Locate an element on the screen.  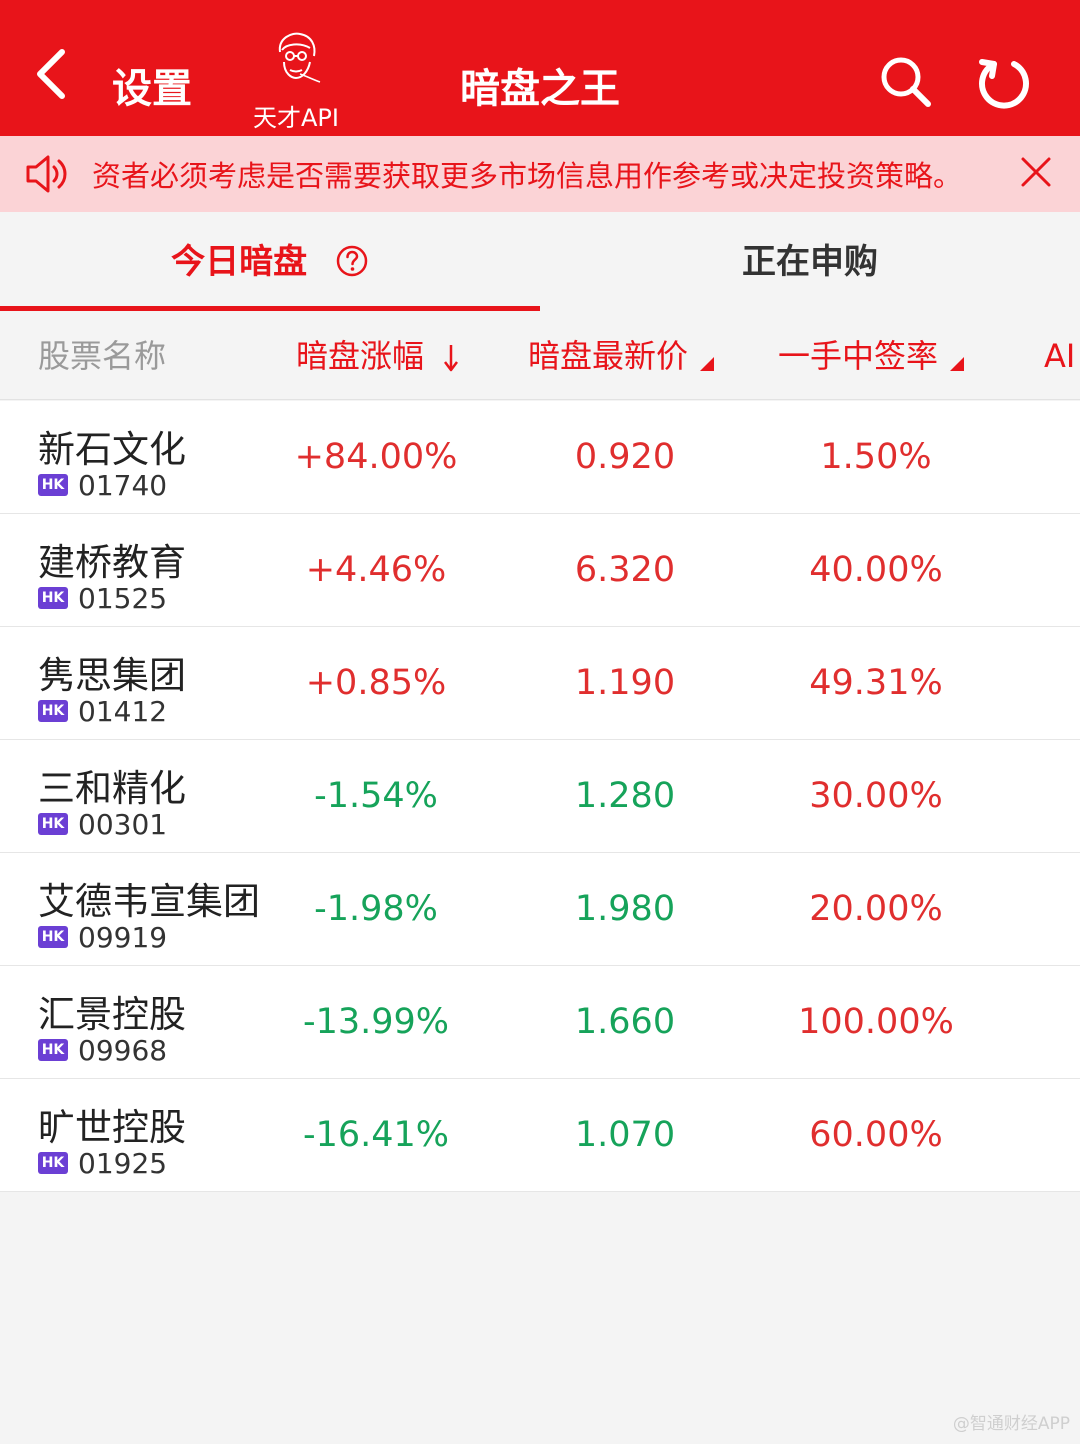
table-row: 旷世控股 HK 01925 -16.41% 1.070 60.00% is located at coordinates (540, 1135).